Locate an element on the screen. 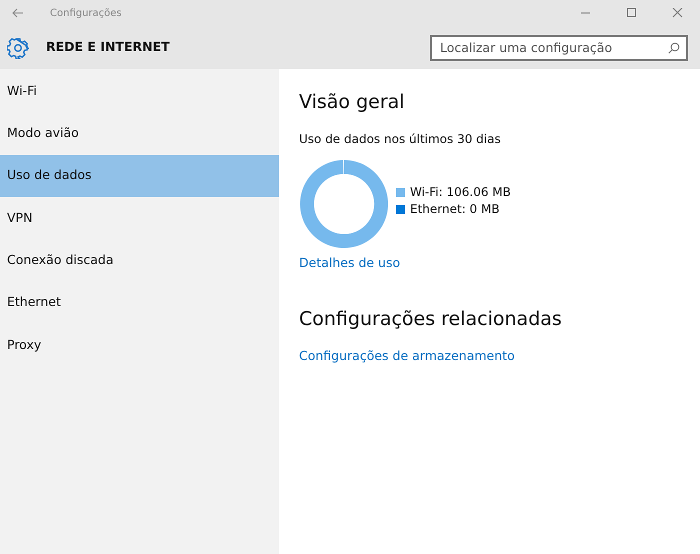 This screenshot has width=700, height=554. sidebar-item: Uso de dados is located at coordinates (139, 175).